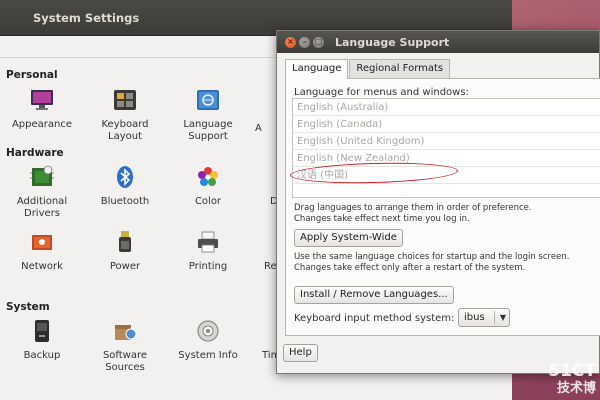 The width and height of the screenshot is (600, 400). What do you see at coordinates (446, 141) in the screenshot?
I see `language-row: English (United Kingdom)` at bounding box center [446, 141].